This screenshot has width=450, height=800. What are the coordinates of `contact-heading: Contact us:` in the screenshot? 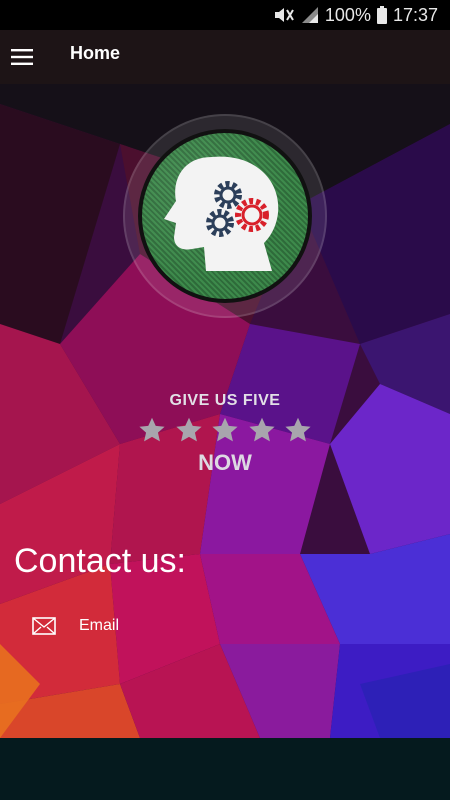 It's located at (100, 561).